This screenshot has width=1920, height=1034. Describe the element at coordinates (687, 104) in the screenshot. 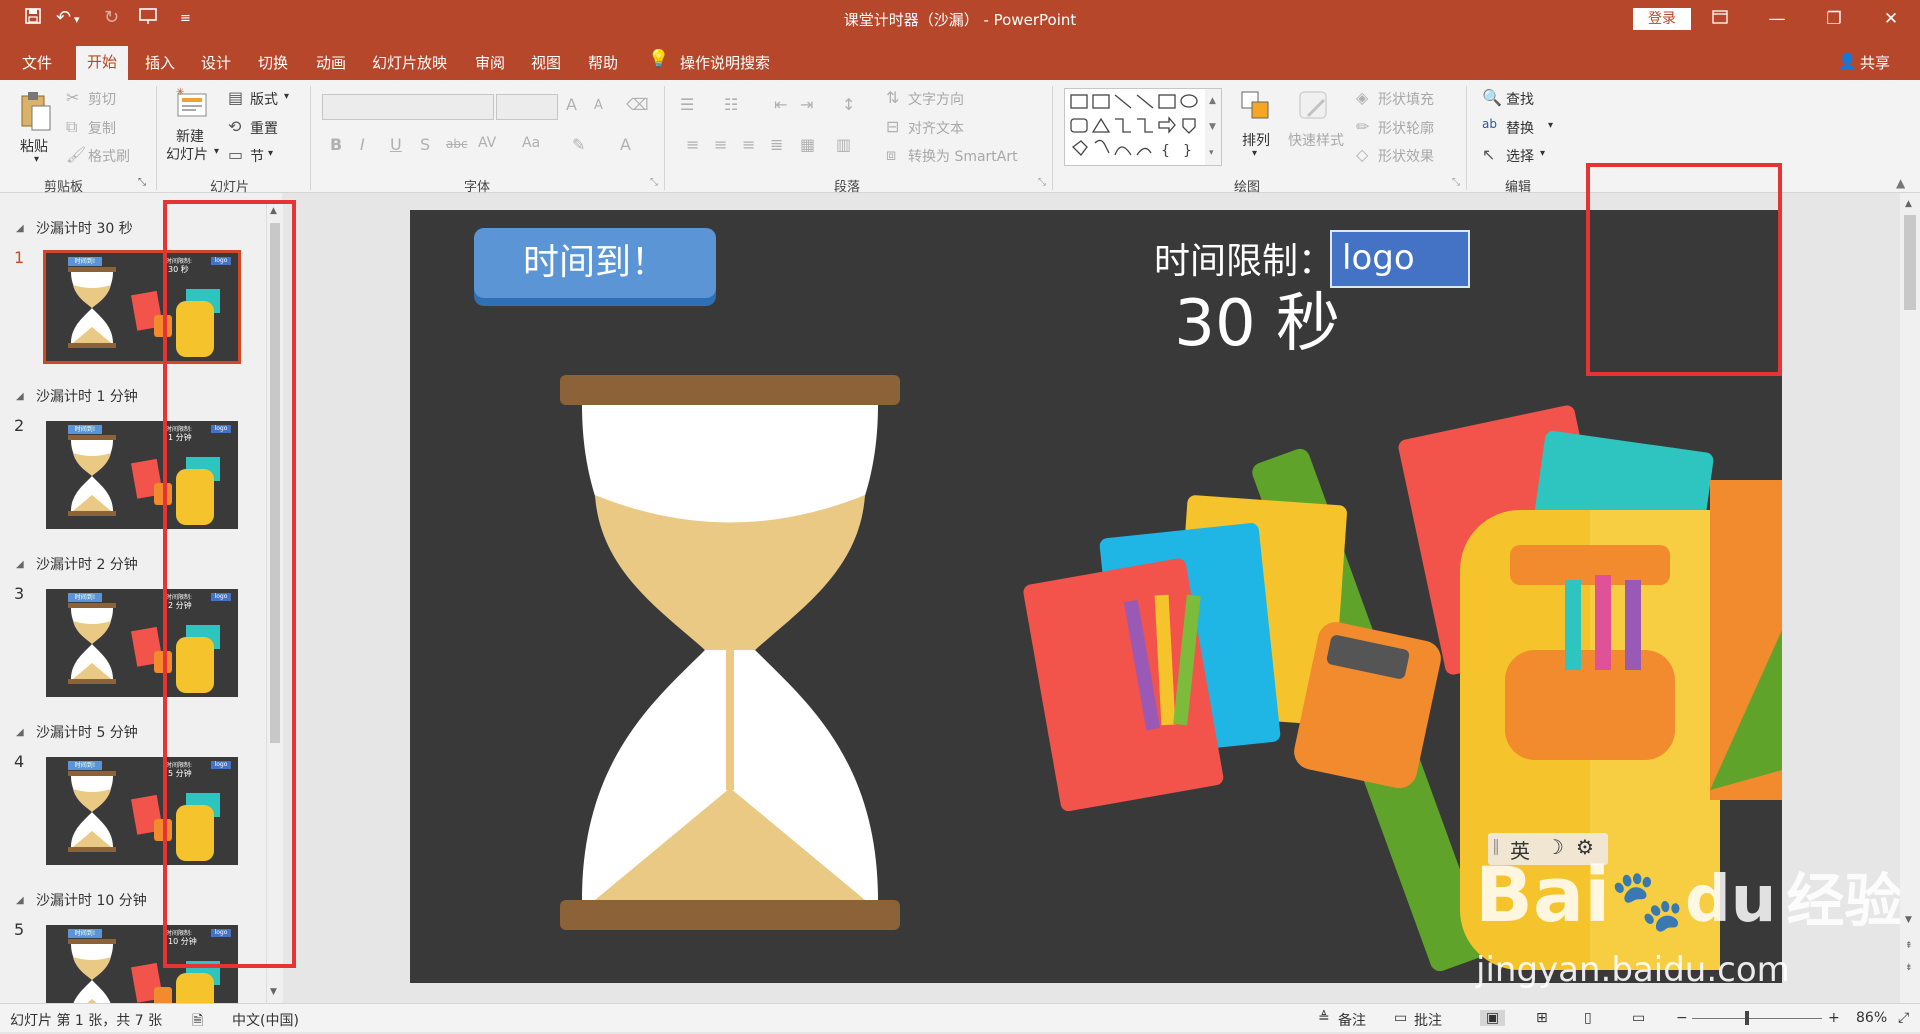

I see `bullets-icon: ☰` at that location.